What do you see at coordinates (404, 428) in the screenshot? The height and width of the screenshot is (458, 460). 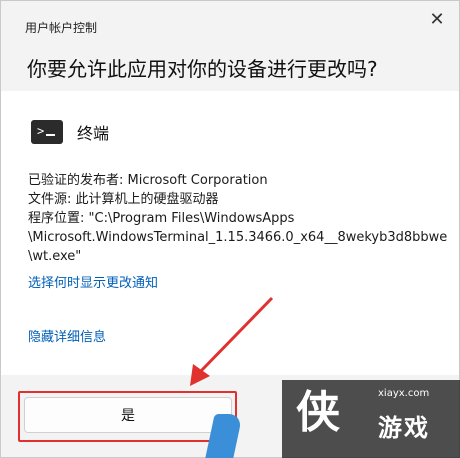 I see `watermark-title: 游戏` at bounding box center [404, 428].